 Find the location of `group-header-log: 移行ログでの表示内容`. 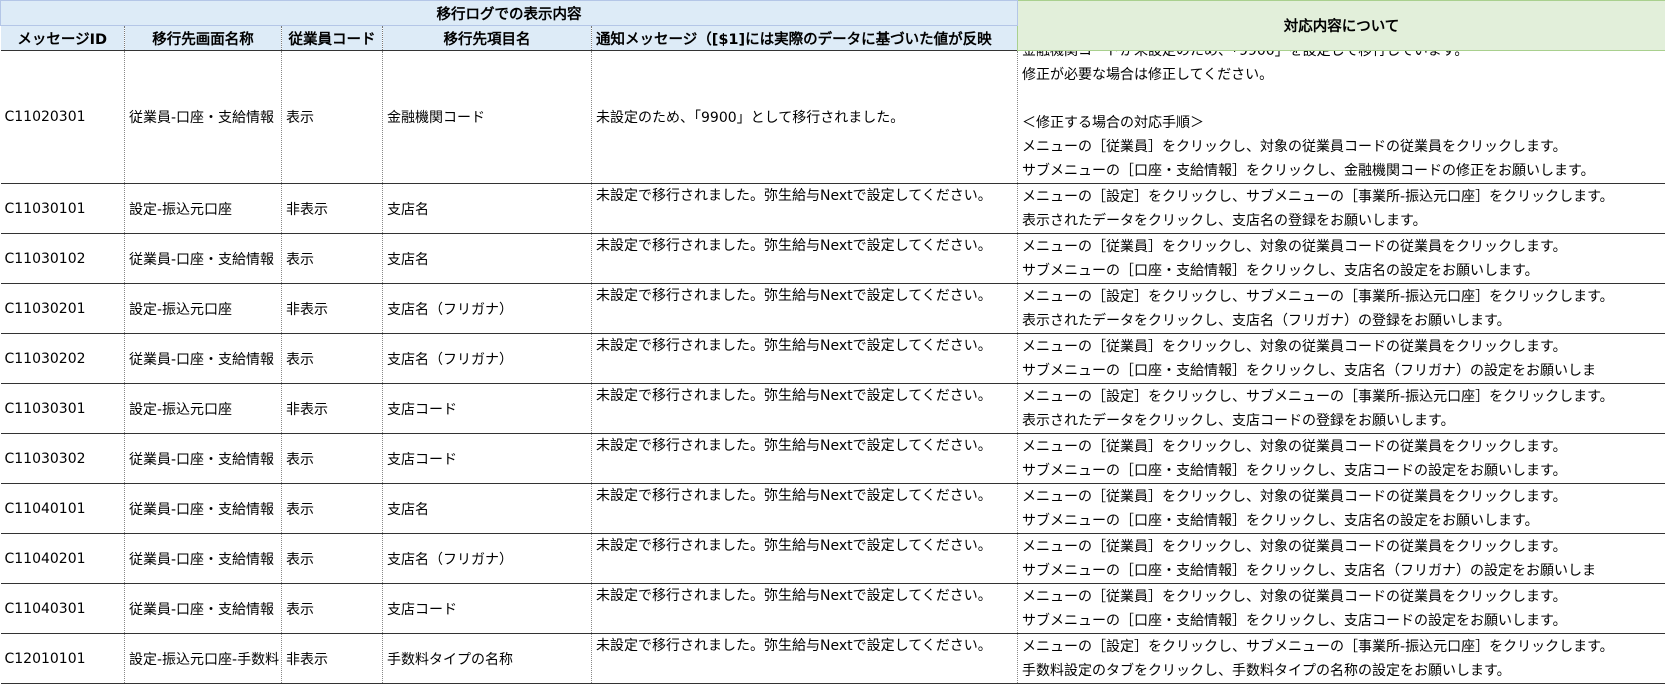

group-header-log: 移行ログでの表示内容 is located at coordinates (509, 13).